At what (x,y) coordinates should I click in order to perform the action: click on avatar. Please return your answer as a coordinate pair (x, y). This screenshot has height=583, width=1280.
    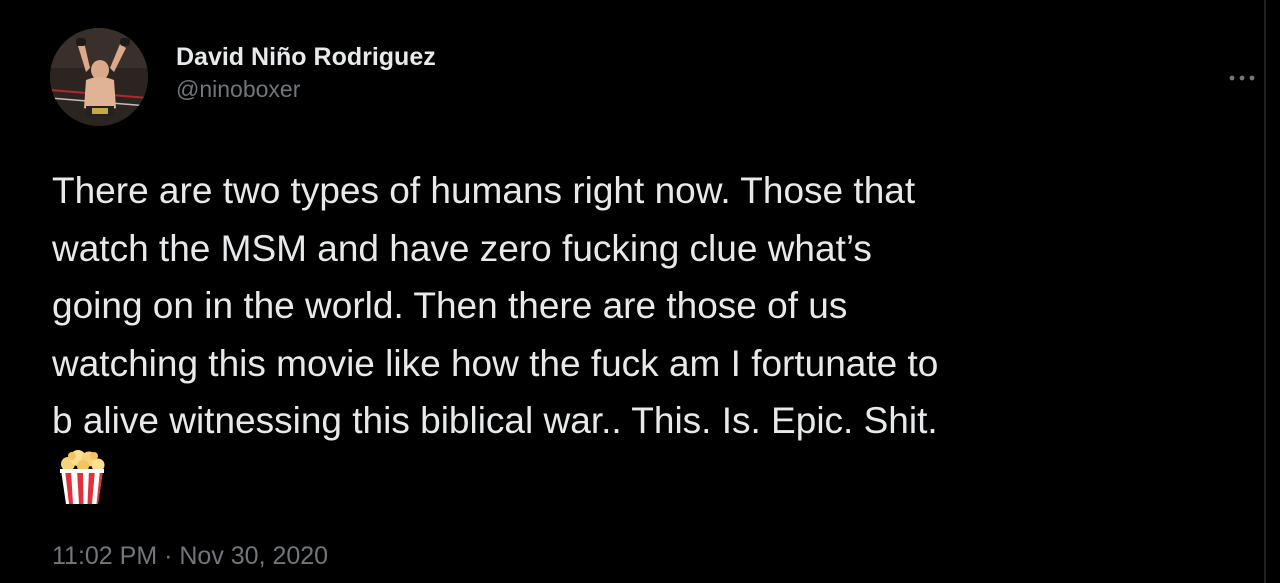
    Looking at the image, I should click on (99, 77).